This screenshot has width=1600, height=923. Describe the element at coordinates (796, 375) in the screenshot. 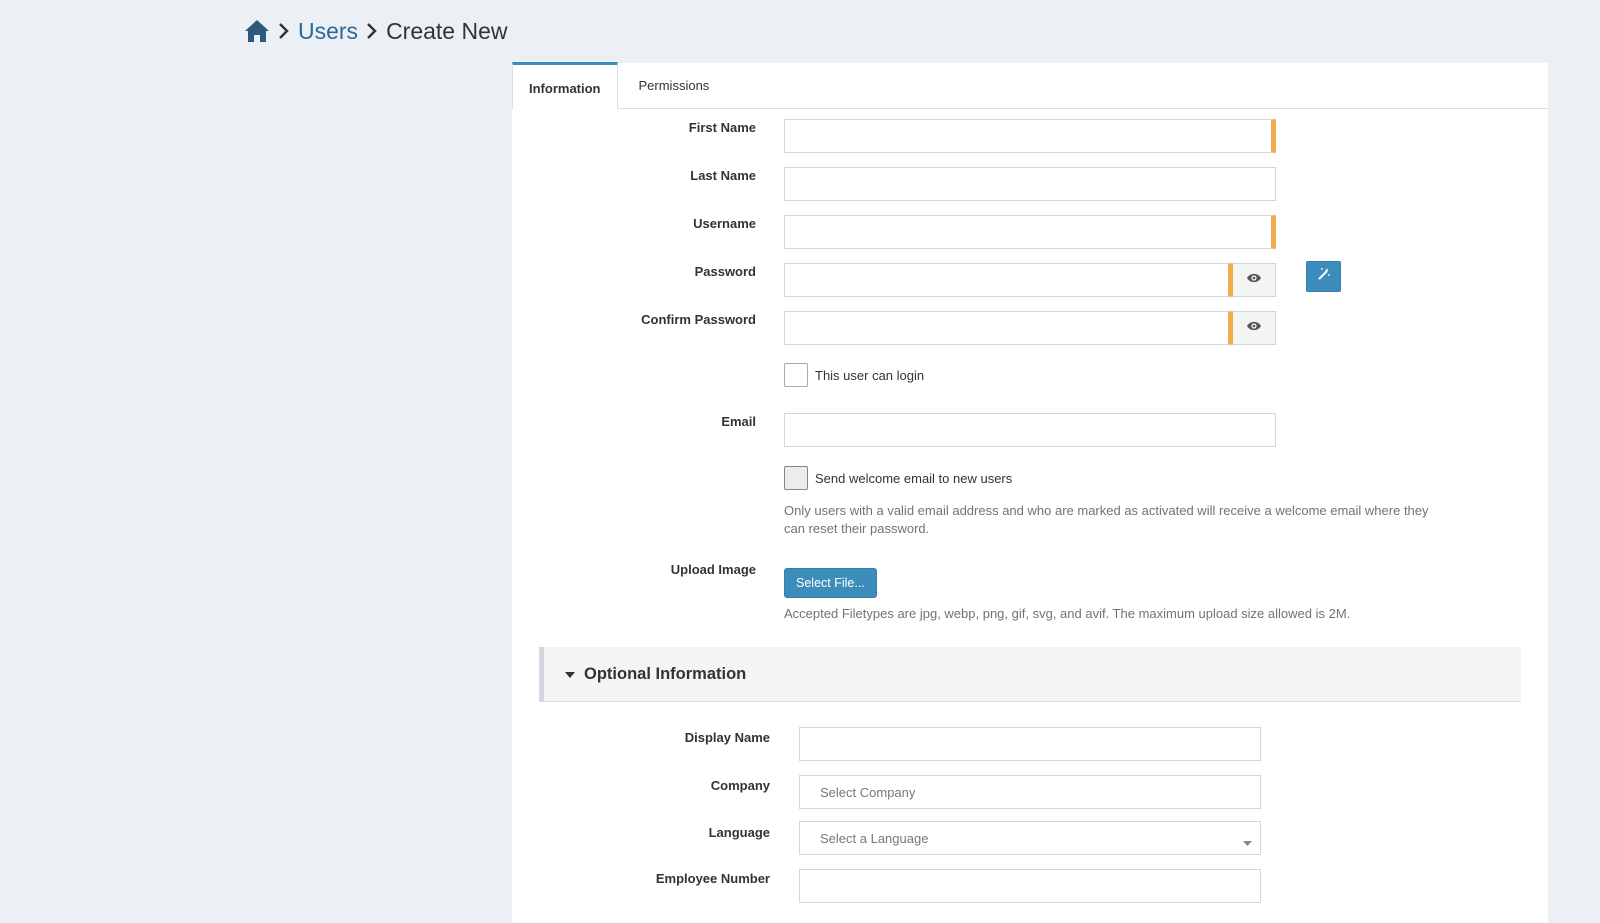

I see `can-login-checkbox` at that location.